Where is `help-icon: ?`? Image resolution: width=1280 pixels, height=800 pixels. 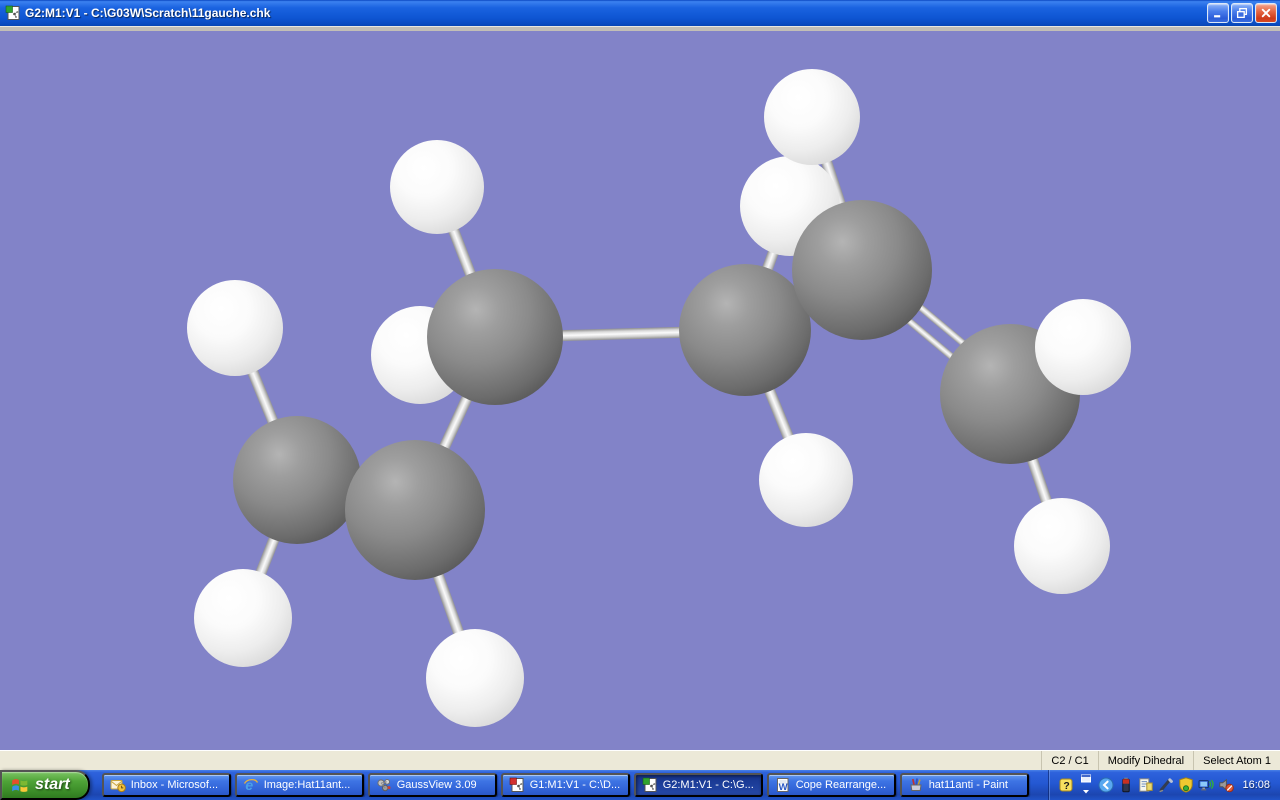 help-icon: ? is located at coordinates (1065, 785).